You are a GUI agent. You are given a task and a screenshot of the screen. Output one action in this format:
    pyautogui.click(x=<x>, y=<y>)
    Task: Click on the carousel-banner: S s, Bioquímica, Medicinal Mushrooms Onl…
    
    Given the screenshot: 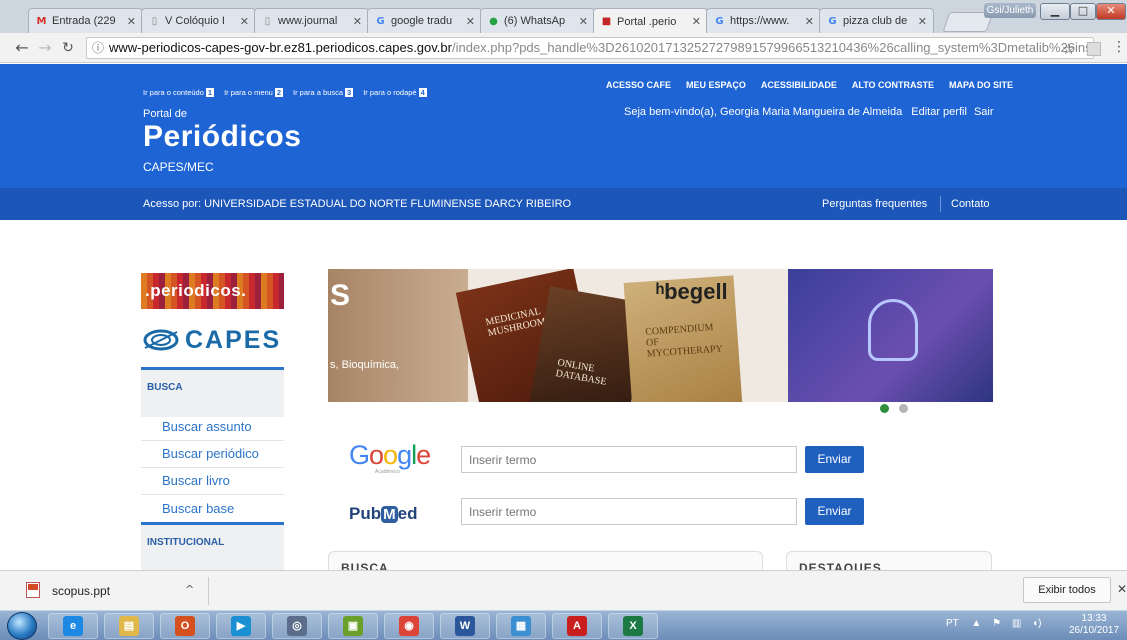 What is the action you would take?
    pyautogui.click(x=660, y=335)
    